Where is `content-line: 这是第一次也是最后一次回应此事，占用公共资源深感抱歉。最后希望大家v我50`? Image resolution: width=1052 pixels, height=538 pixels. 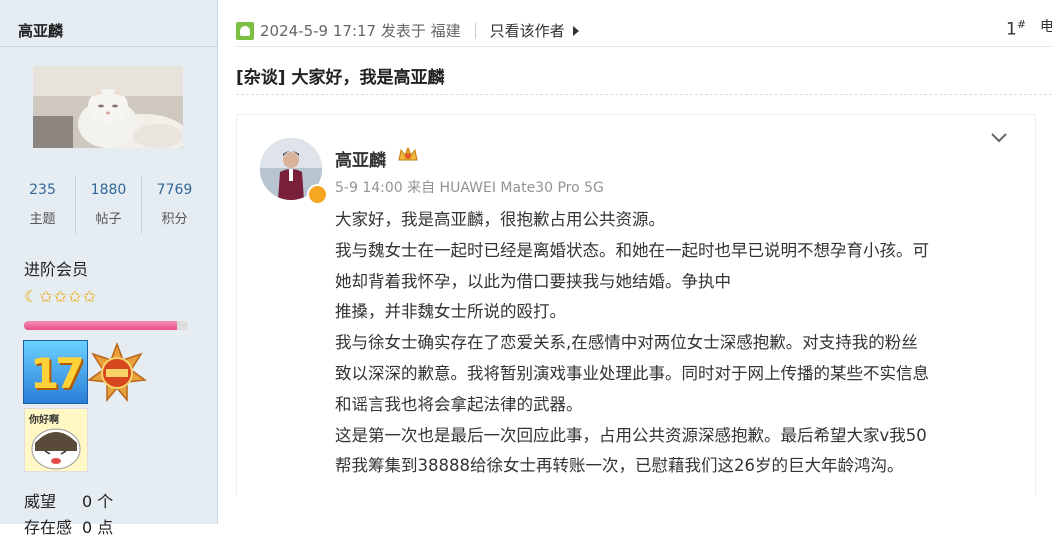
content-line: 这是第一次也是最后一次回应此事，占用公共资源深感抱歉。最后希望大家v我50 is located at coordinates (631, 435).